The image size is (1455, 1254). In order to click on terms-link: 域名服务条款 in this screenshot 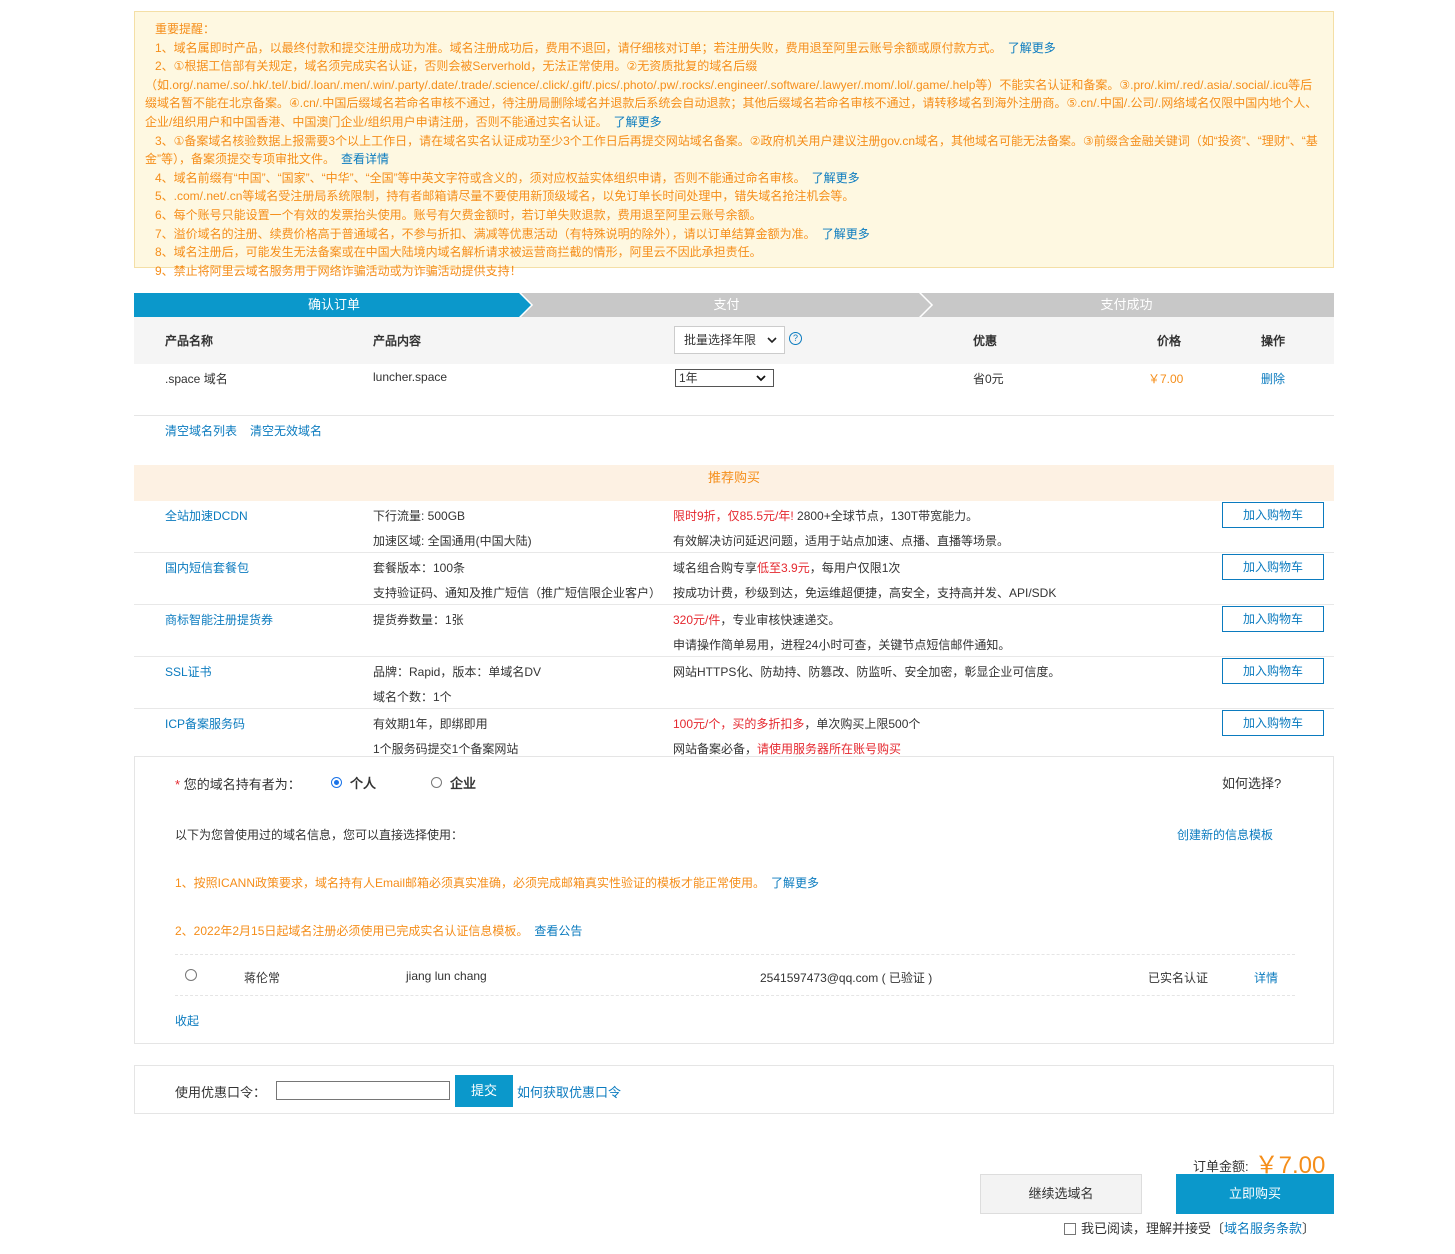, I will do `click(1263, 1228)`.